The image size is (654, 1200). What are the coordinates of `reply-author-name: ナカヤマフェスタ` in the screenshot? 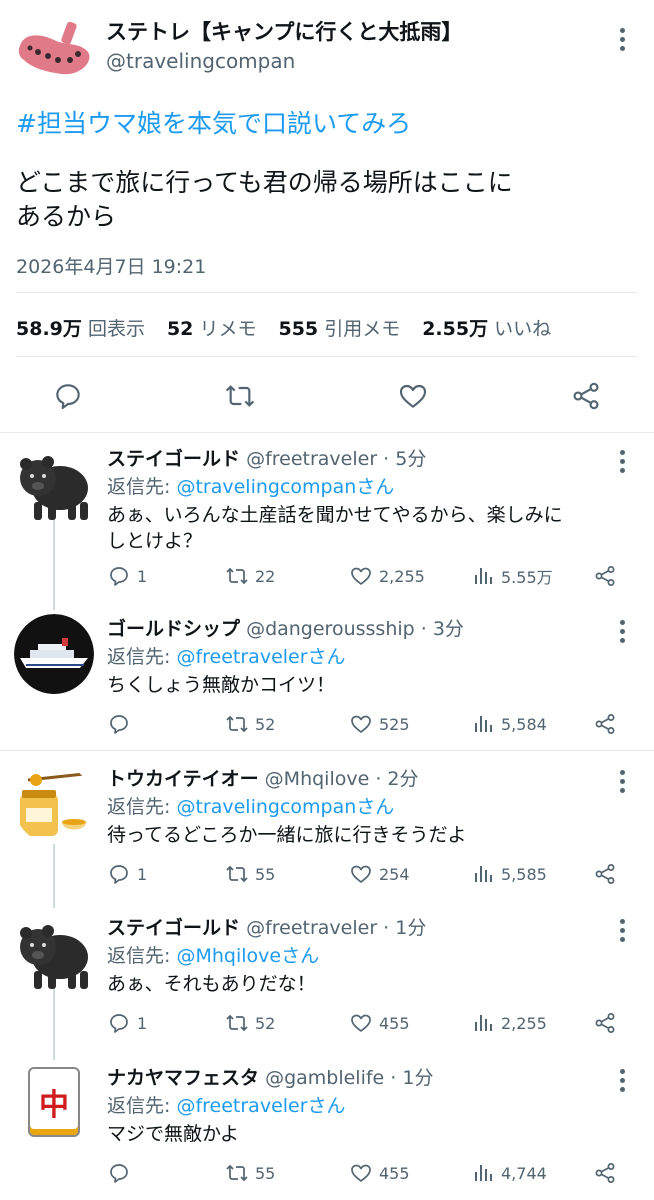 It's located at (183, 1078).